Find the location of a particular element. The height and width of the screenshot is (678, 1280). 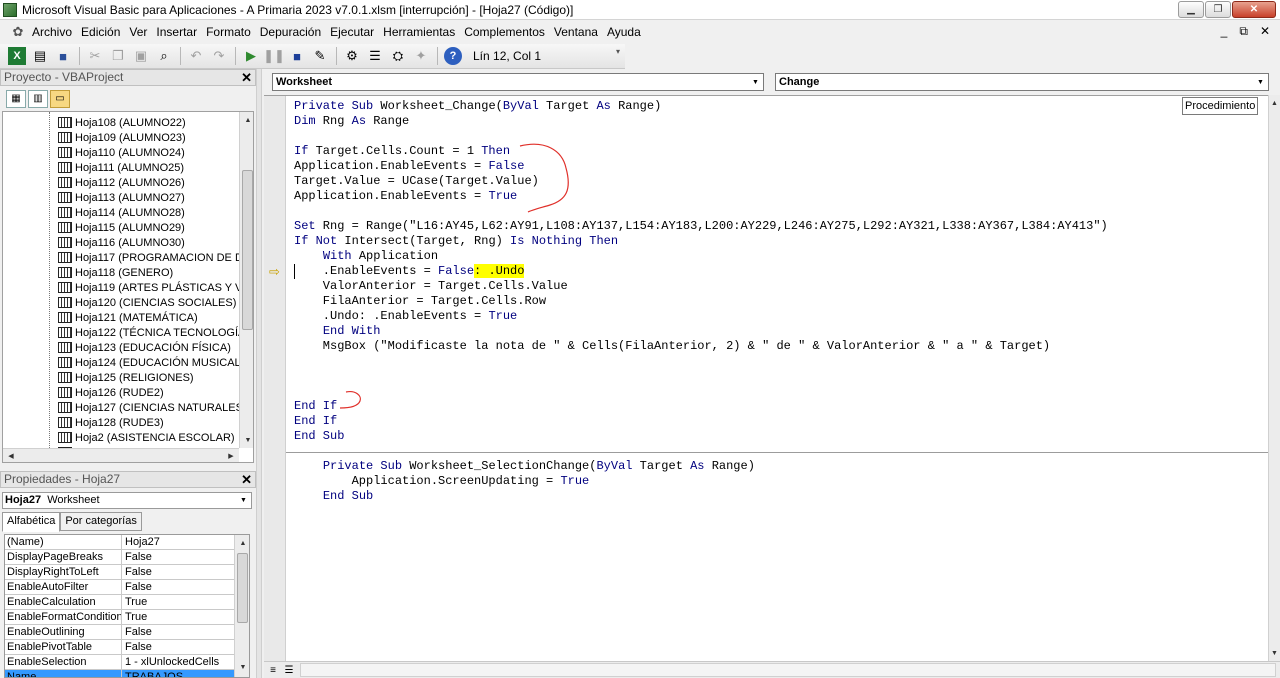

margin-indicator-bar is located at coordinates (275, 379).